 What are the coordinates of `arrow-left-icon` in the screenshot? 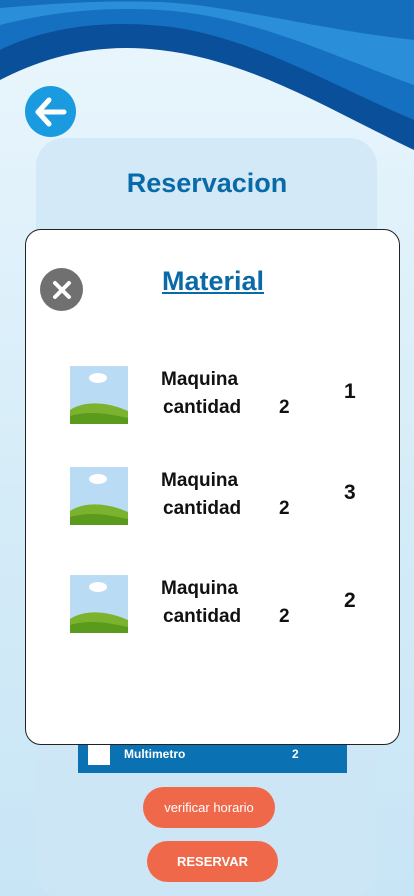 It's located at (50, 111).